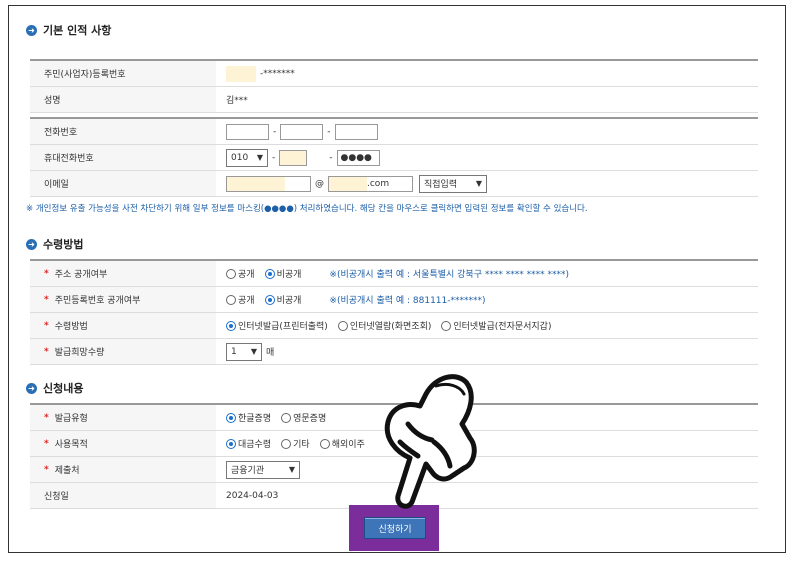 This screenshot has width=795, height=561. I want to click on name-value: 김***, so click(237, 101).